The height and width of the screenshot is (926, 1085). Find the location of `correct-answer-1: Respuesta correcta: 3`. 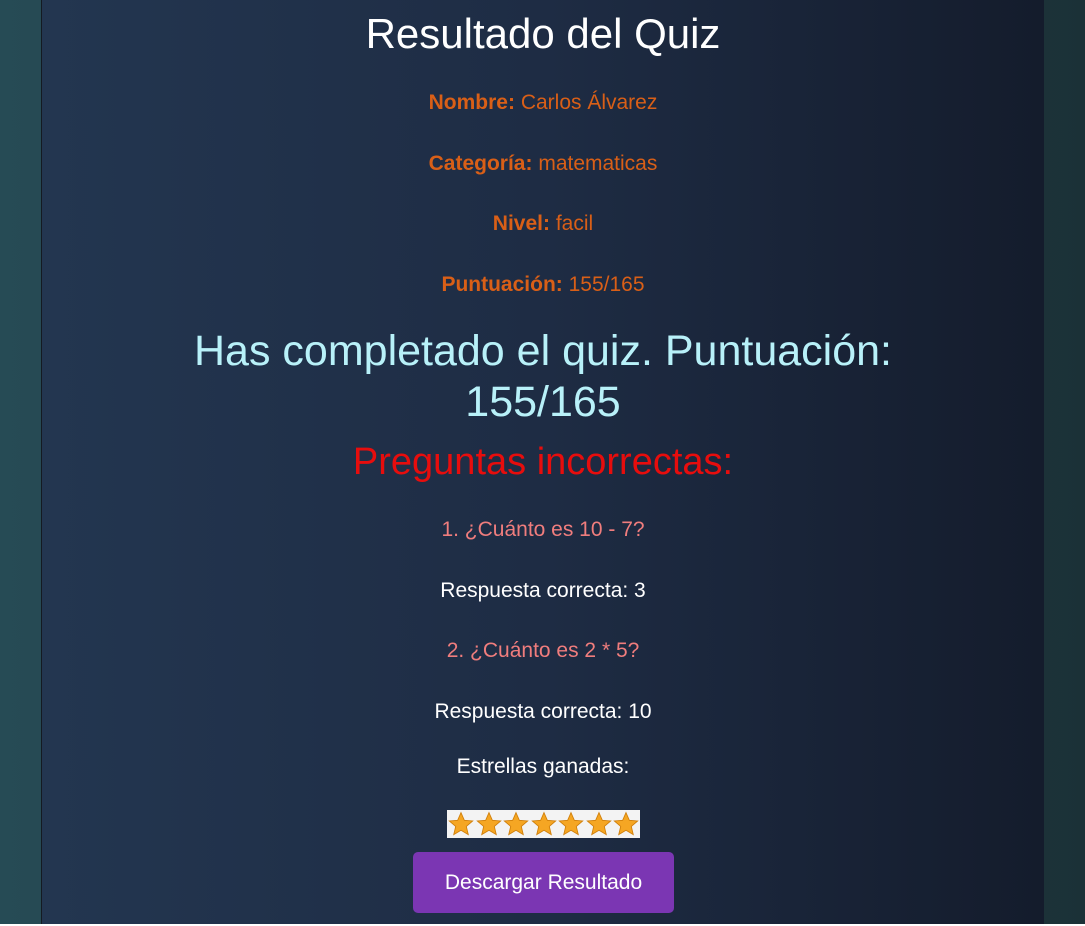

correct-answer-1: Respuesta correcta: 3 is located at coordinates (543, 590).